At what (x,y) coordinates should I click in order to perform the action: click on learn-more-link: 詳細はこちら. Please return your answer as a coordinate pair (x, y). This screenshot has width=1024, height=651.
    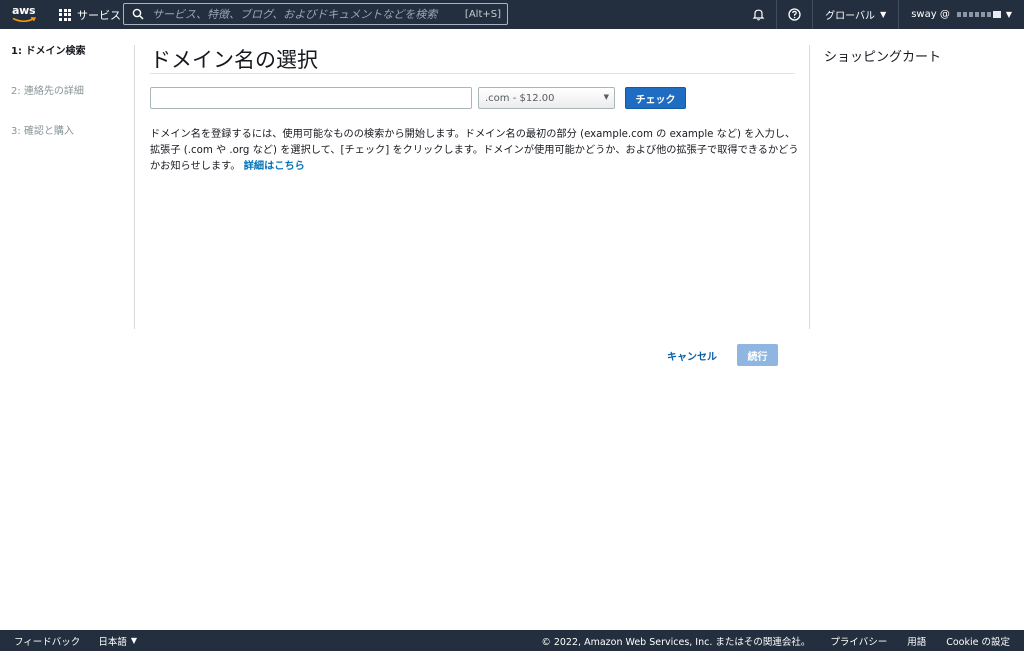
    Looking at the image, I should click on (274, 166).